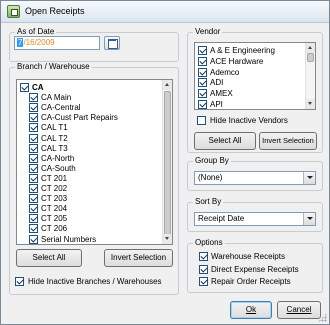  Describe the element at coordinates (167, 85) in the screenshot. I see `scroll-up-arrow-icon` at that location.